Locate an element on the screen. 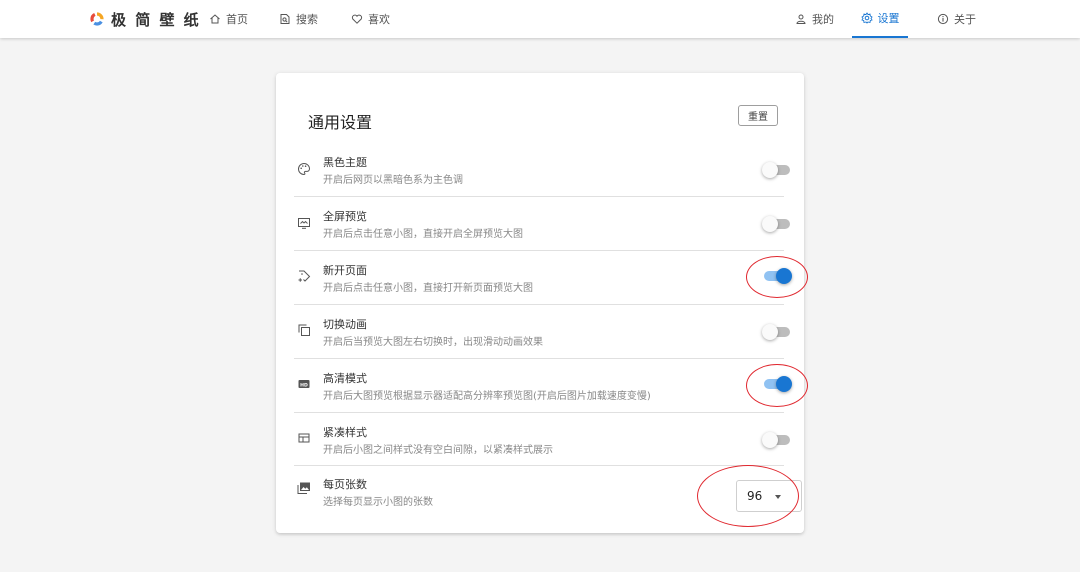  setting-row-fullscreen-preview: 全屏预览 开启后点击任意小图，直接开启全屏预览大图 is located at coordinates (542, 234).